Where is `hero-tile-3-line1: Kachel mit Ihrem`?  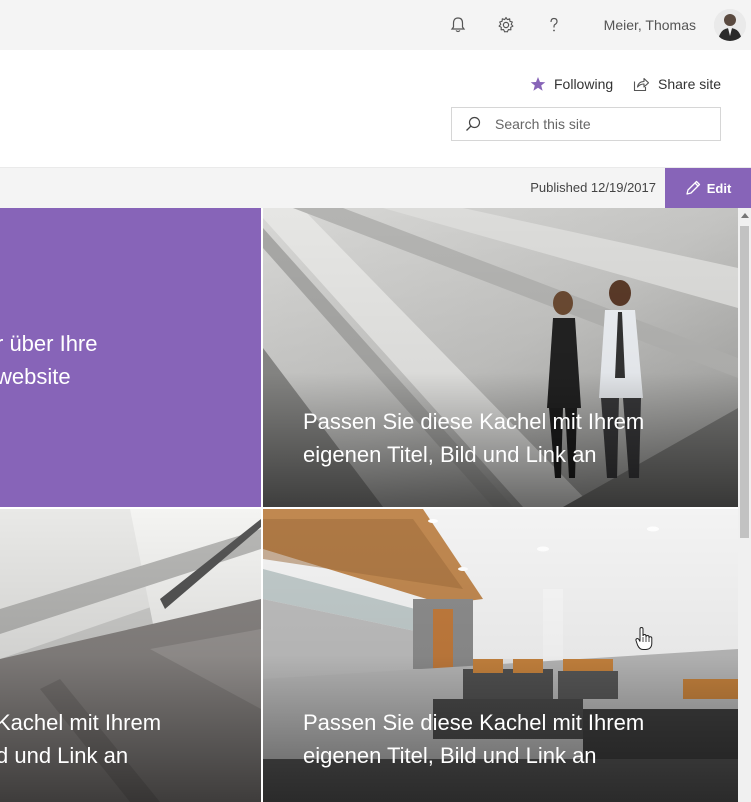
hero-tile-3-line1: Kachel mit Ihrem is located at coordinates (81, 722).